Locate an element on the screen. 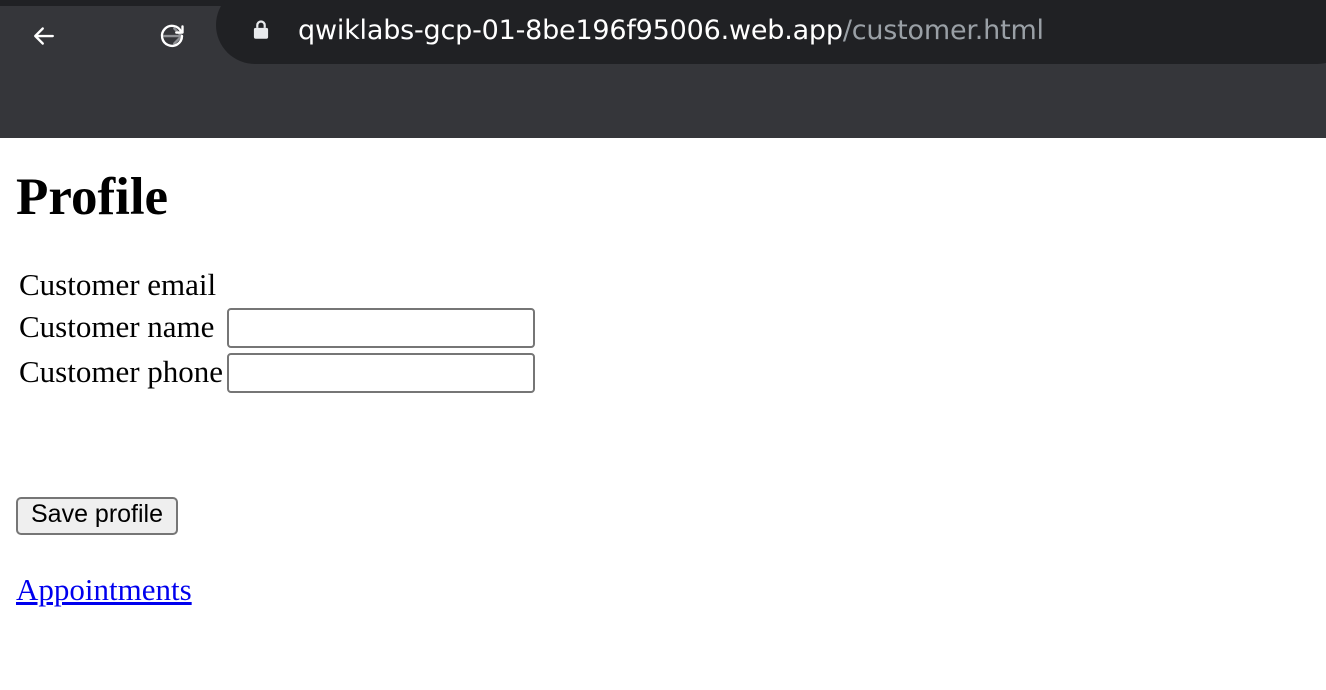 The width and height of the screenshot is (1326, 690). table-row: Customer name is located at coordinates (277, 326).